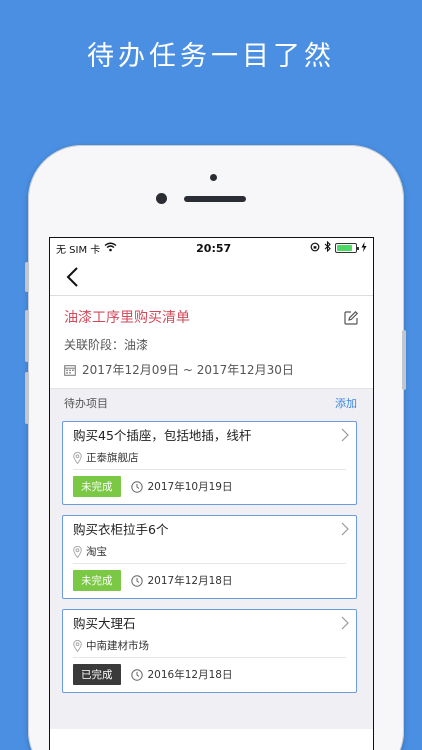 This screenshot has width=422, height=750. Describe the element at coordinates (190, 487) in the screenshot. I see `todo-date: 2017年10月19日` at that location.